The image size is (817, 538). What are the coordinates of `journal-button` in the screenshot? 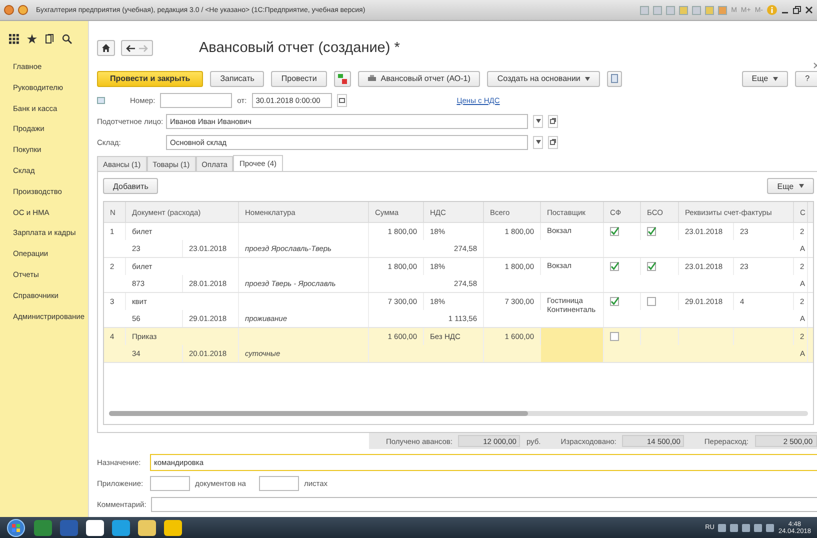 It's located at (342, 78).